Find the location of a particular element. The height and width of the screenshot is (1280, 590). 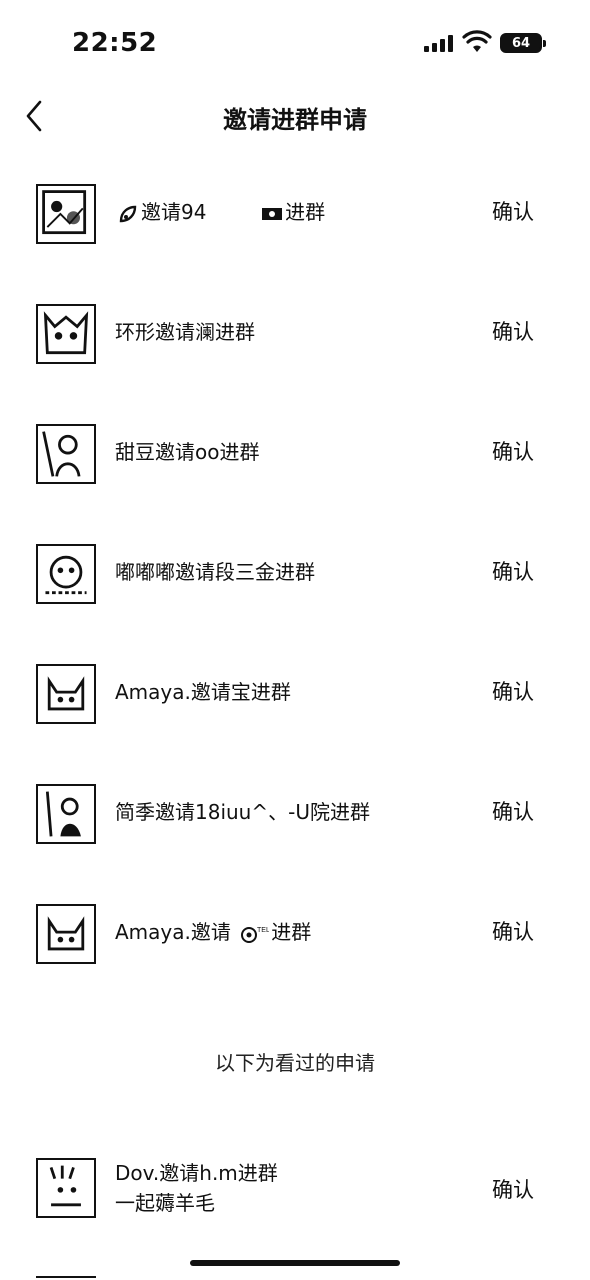

list-item: Dov.邀请h.m进群 一起薅羊毛 确认 is located at coordinates (295, 1188).